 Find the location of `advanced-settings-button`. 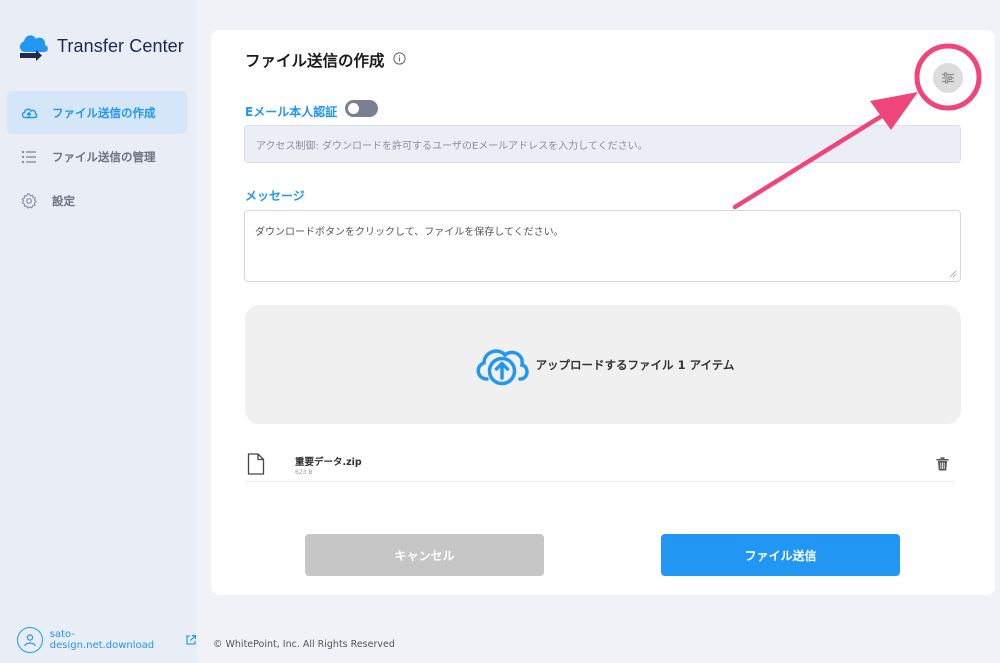

advanced-settings-button is located at coordinates (948, 78).